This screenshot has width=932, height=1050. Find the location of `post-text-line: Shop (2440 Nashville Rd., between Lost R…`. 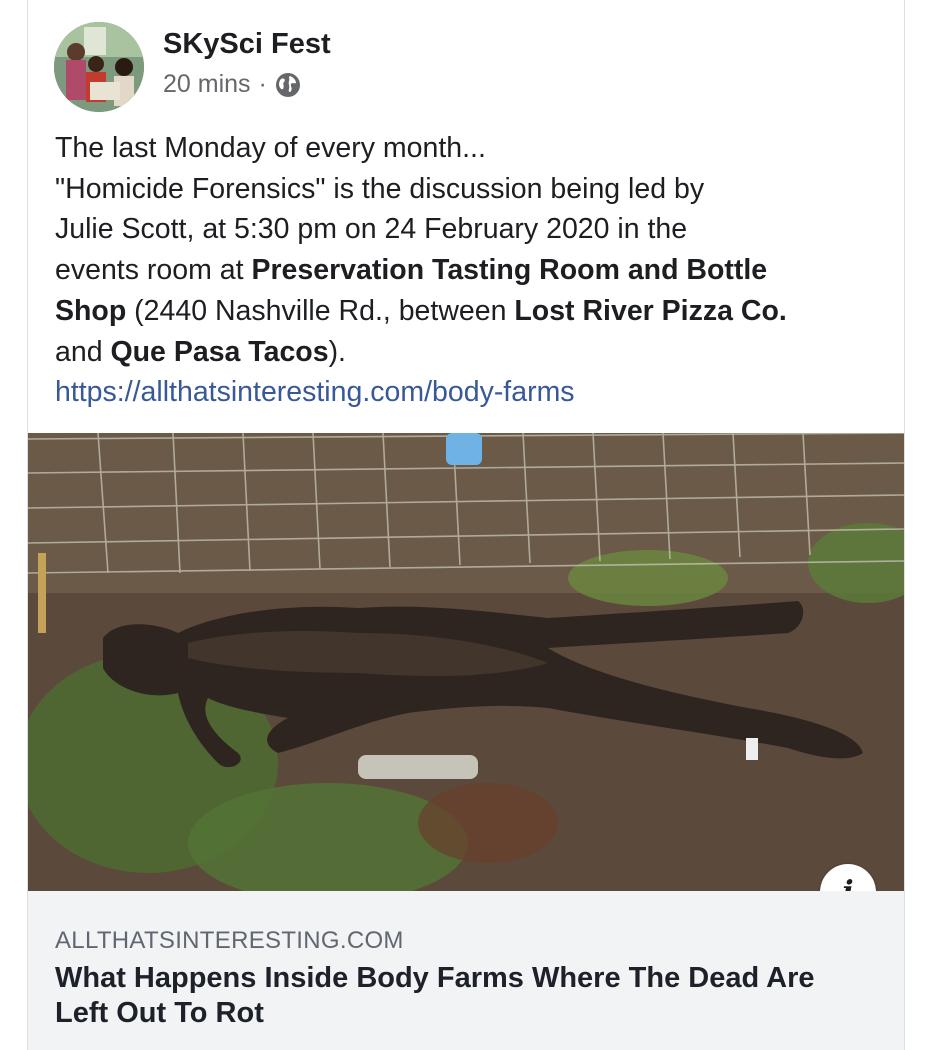

post-text-line: Shop (2440 Nashville Rd., between Lost R… is located at coordinates (470, 311).